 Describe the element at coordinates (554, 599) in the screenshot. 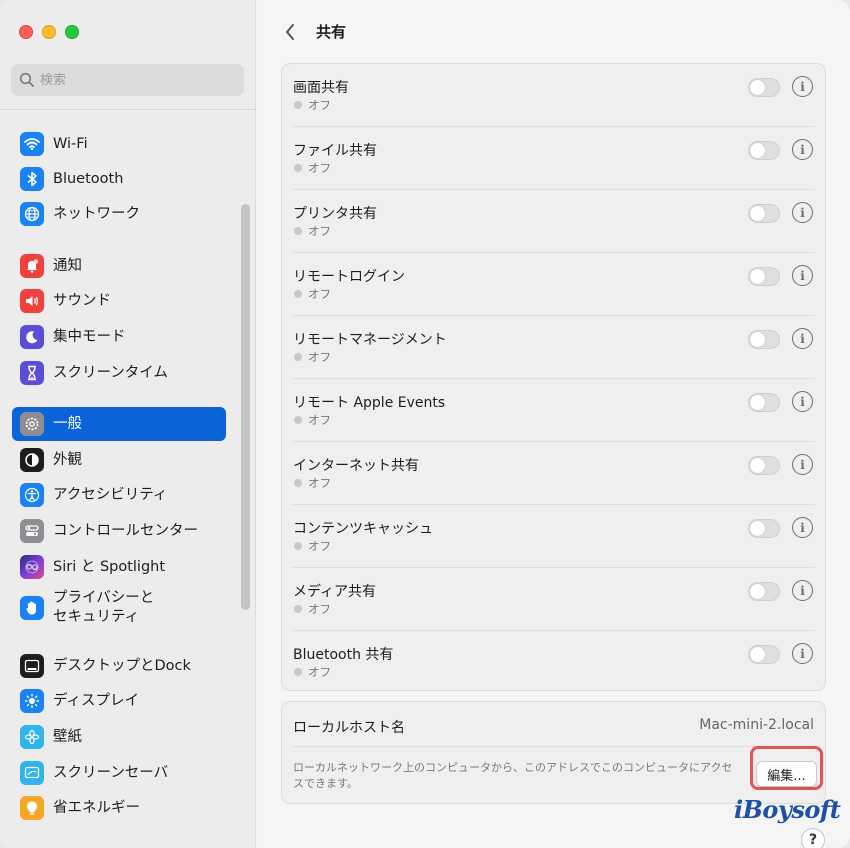

I see `sharing-row-media-sharing: メディア共有 オフ i` at that location.